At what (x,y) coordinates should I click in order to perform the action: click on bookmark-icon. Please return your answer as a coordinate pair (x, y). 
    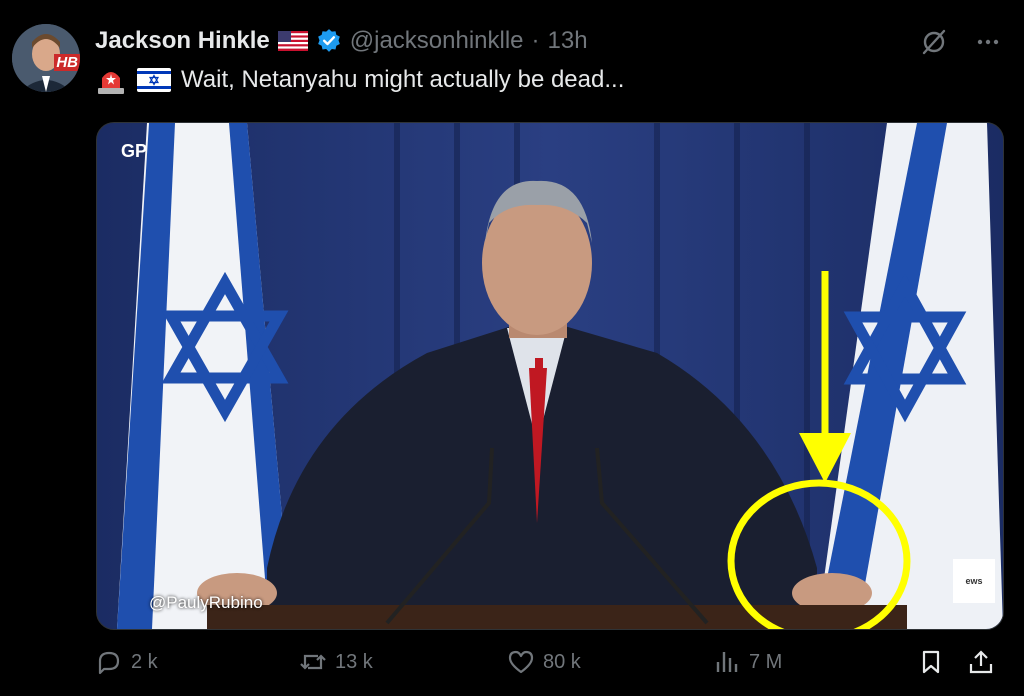
    Looking at the image, I should click on (931, 662).